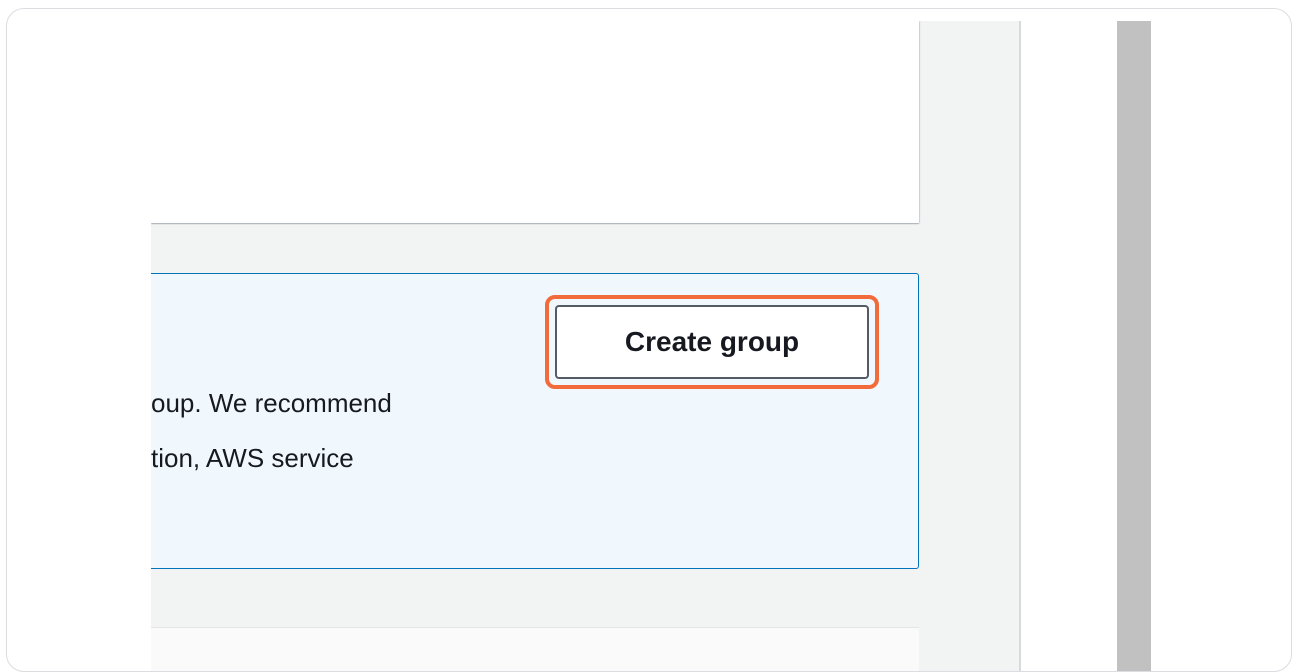 The image size is (1296, 672). What do you see at coordinates (1020, 346) in the screenshot?
I see `panel-divider` at bounding box center [1020, 346].